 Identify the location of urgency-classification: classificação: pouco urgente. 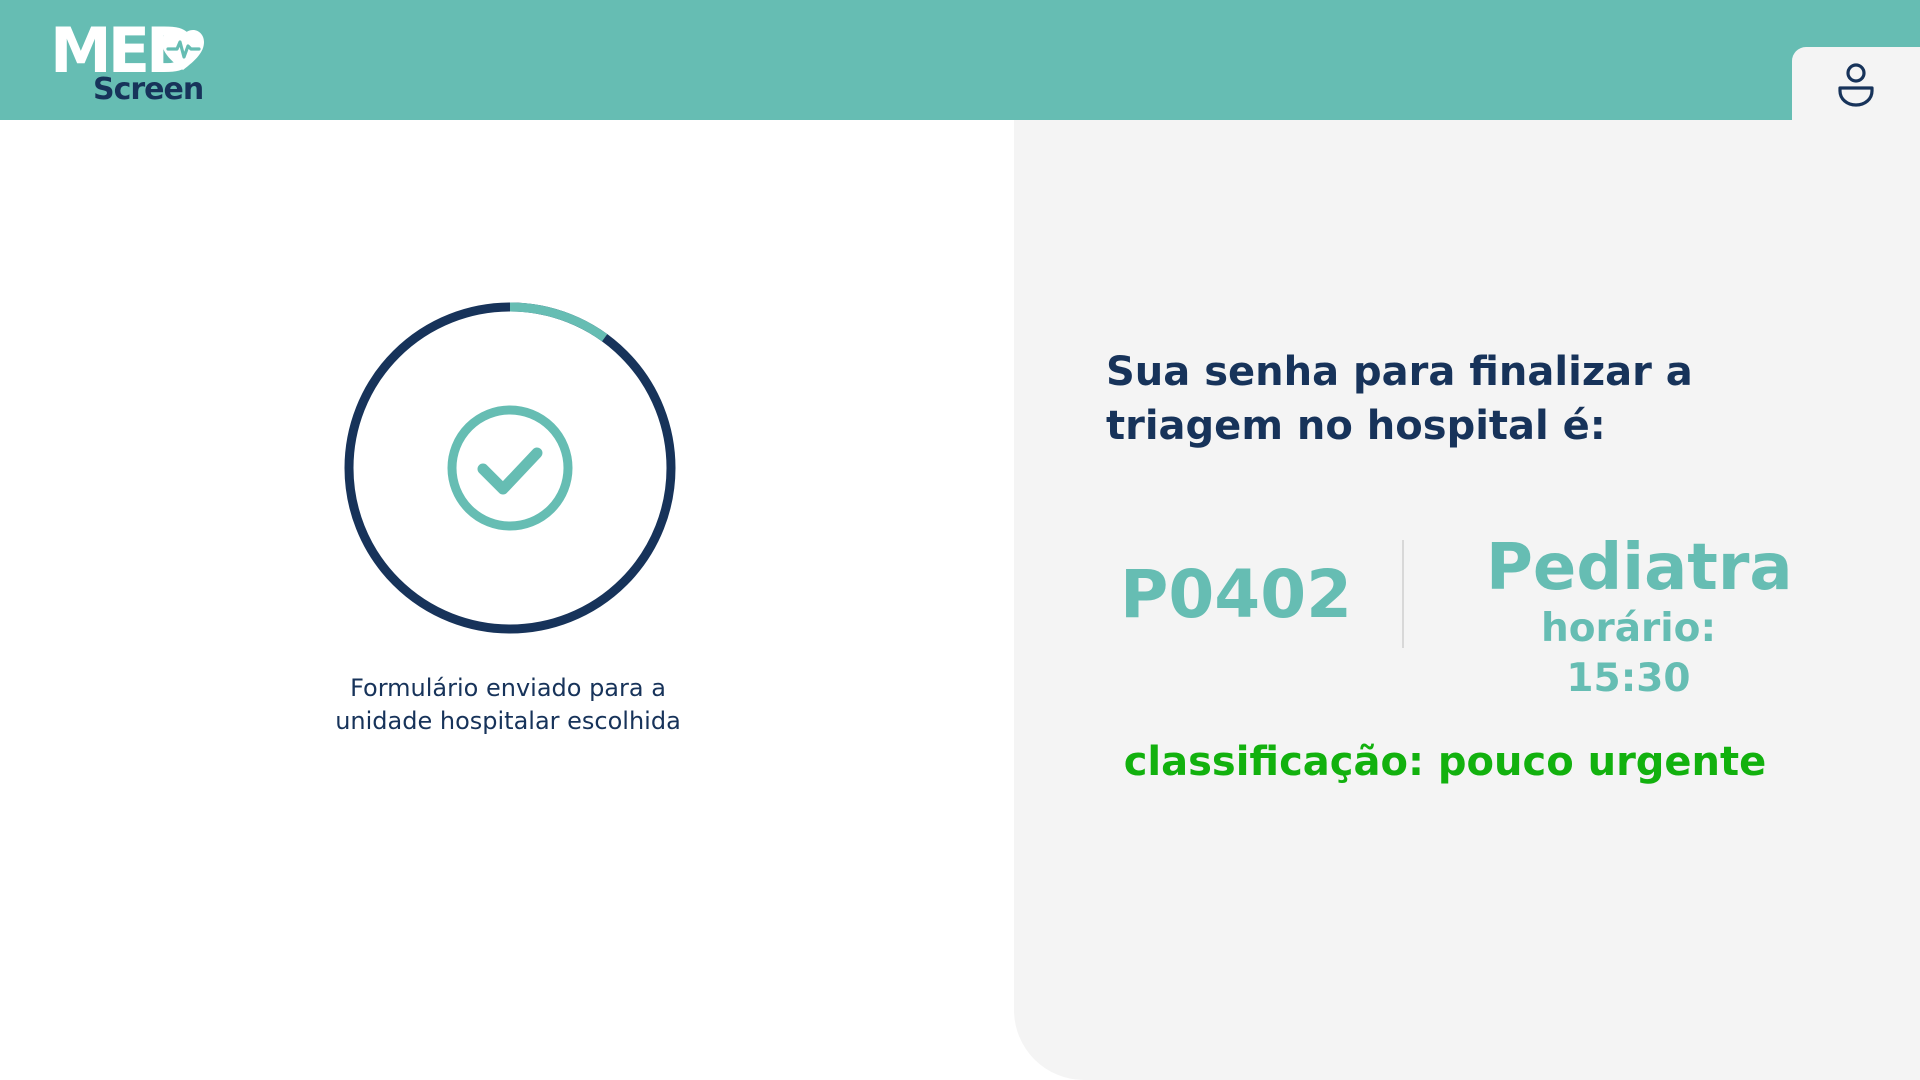
(1445, 762).